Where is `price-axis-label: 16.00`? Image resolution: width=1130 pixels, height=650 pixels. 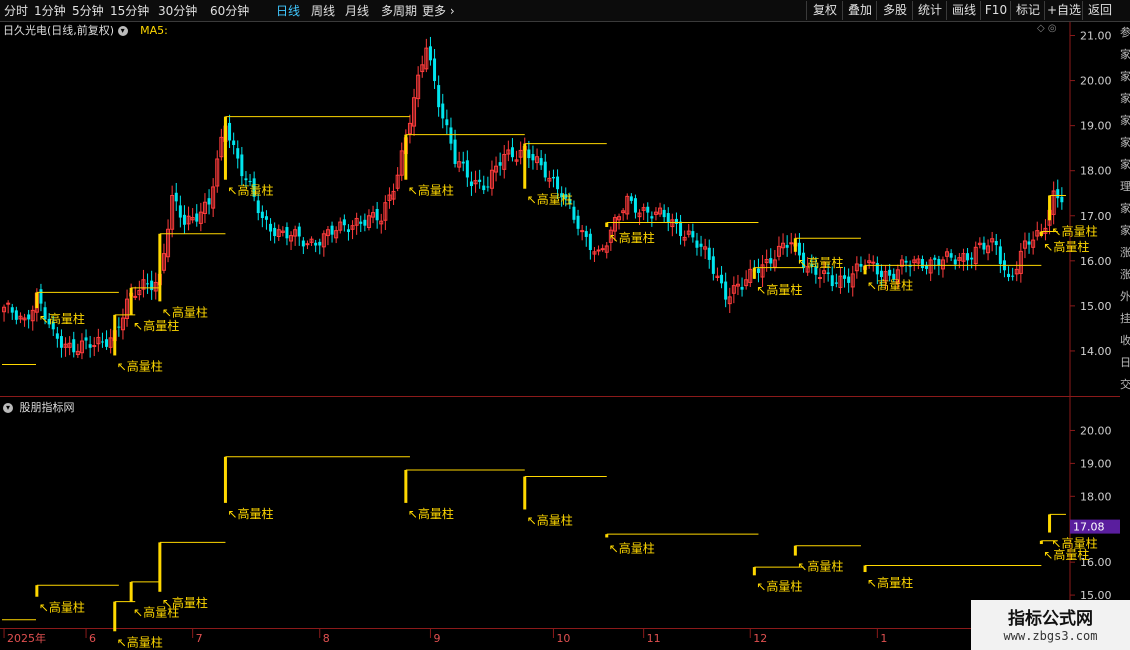 price-axis-label: 16.00 is located at coordinates (1096, 261).